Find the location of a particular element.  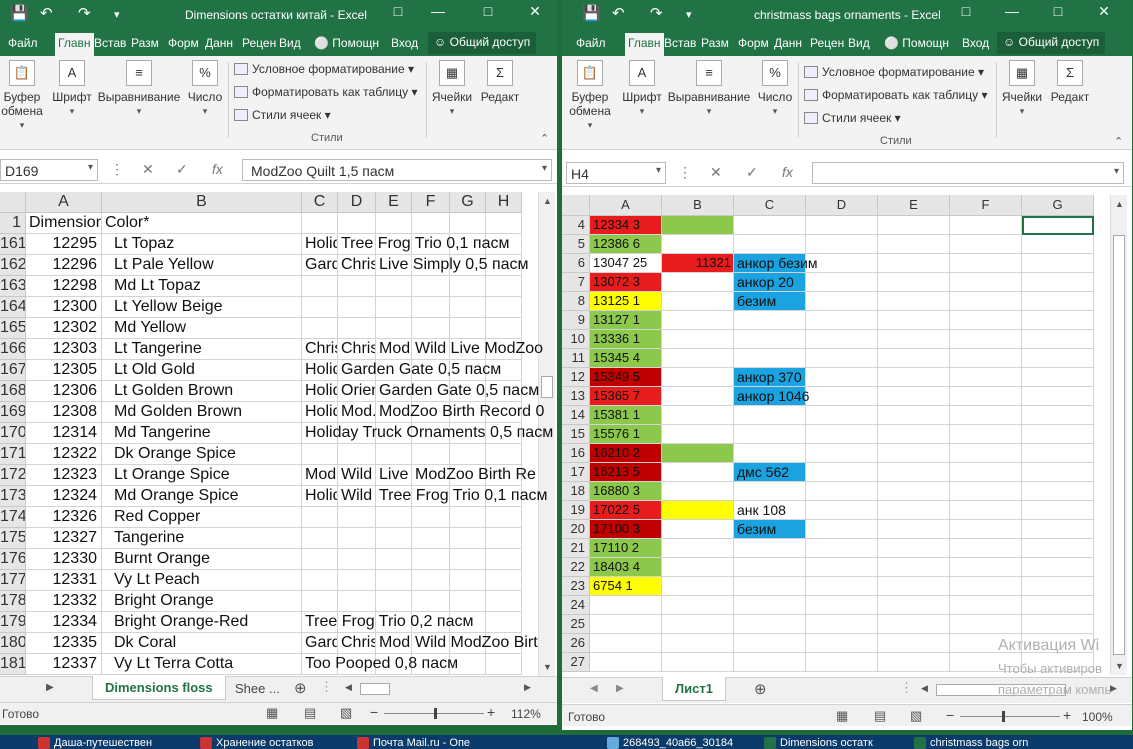

ribbon-options-icon: □ is located at coordinates (398, 11).